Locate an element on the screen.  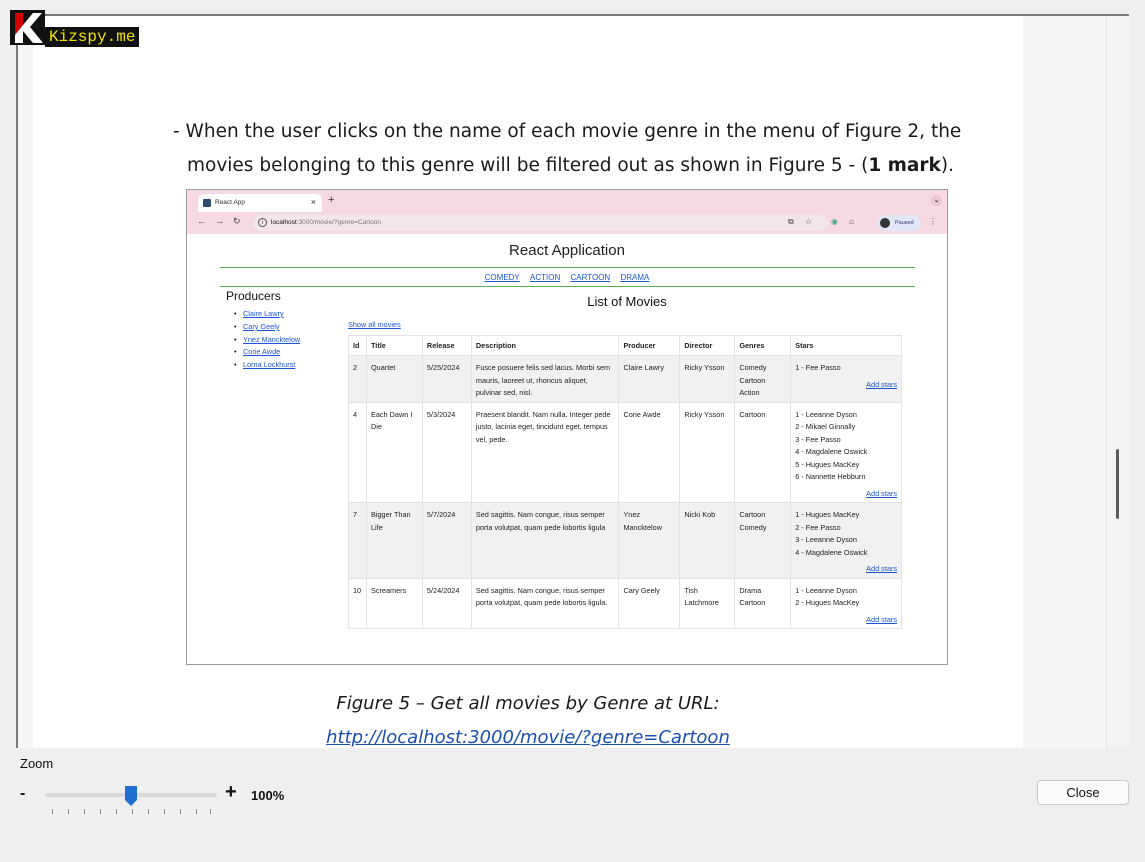
more-icon: ⋮ is located at coordinates (933, 221).